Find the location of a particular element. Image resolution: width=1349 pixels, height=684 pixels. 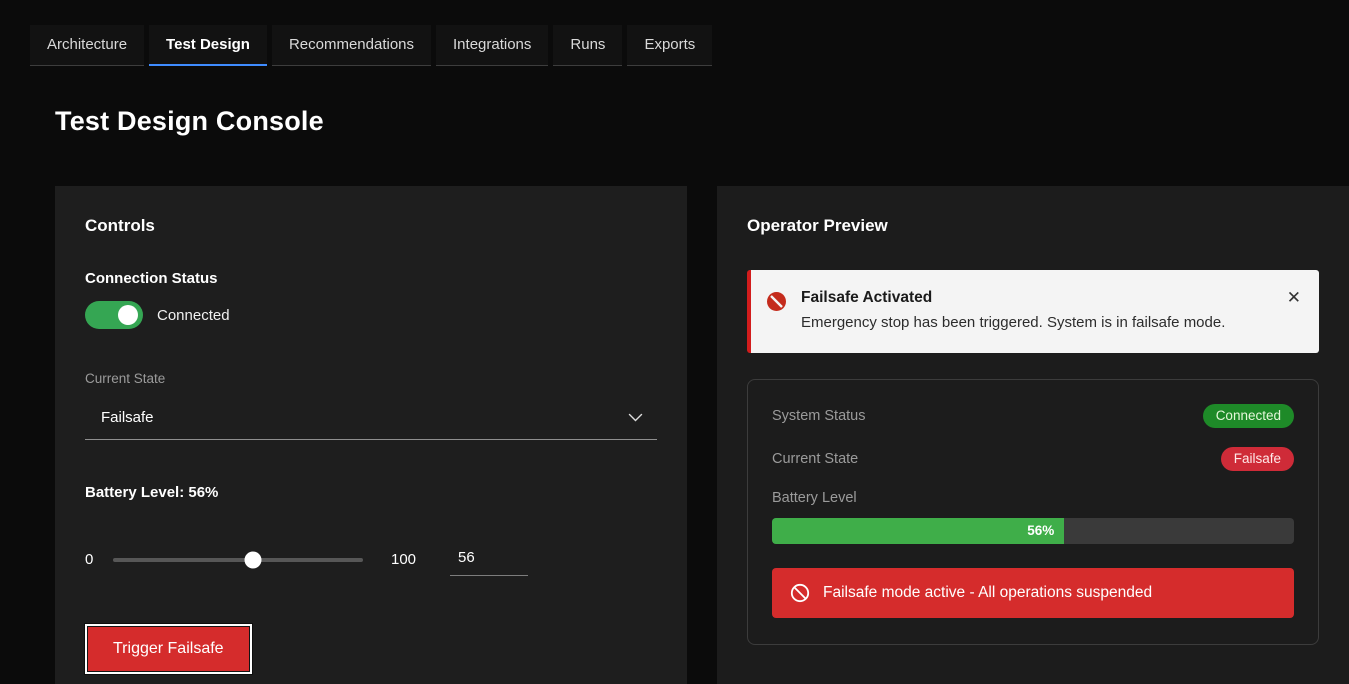

slider-max-label: 100 is located at coordinates (404, 559).